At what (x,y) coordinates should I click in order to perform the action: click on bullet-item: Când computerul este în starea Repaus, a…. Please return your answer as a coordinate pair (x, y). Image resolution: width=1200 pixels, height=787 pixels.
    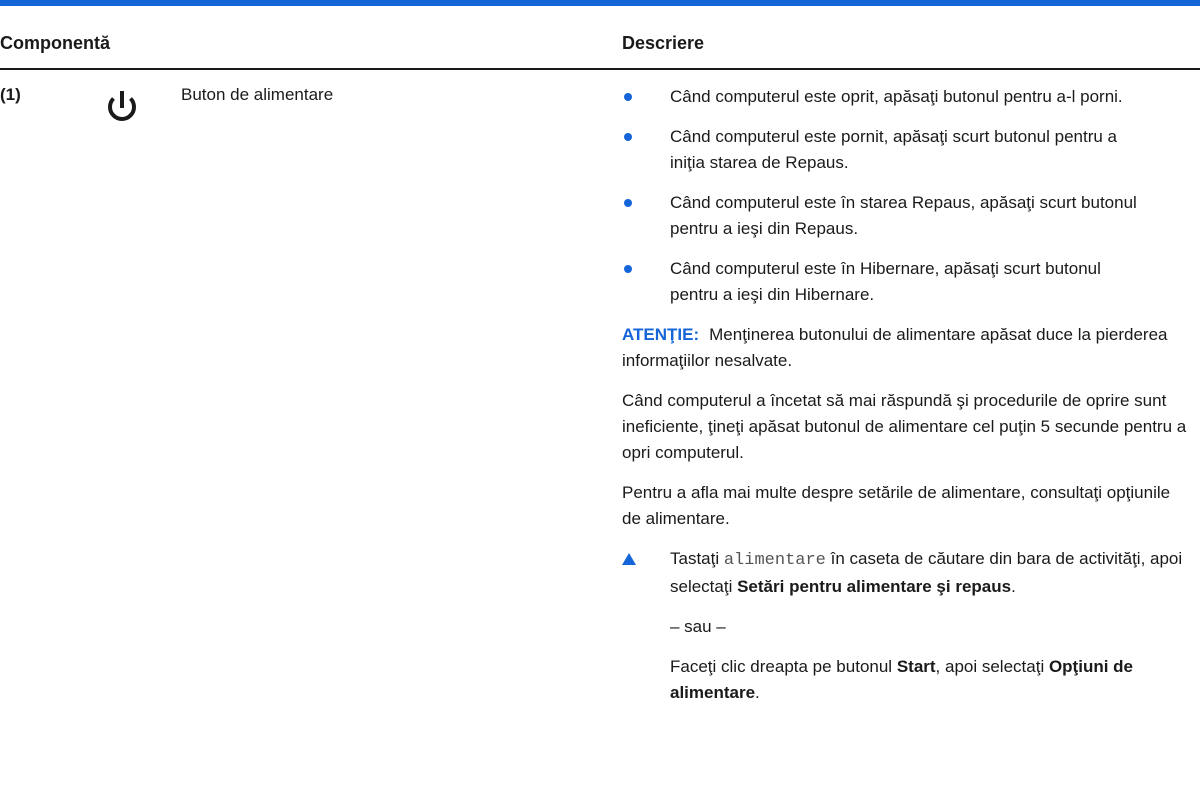
    Looking at the image, I should click on (907, 216).